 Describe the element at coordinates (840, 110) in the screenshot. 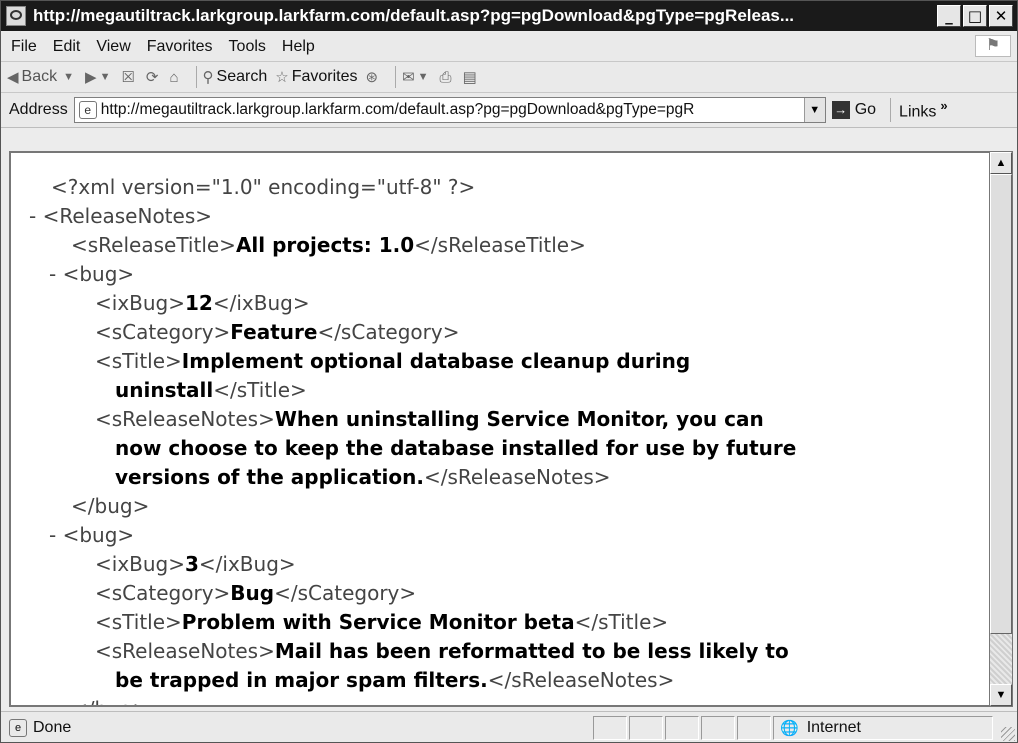

I see `go-arrow-icon: →` at that location.